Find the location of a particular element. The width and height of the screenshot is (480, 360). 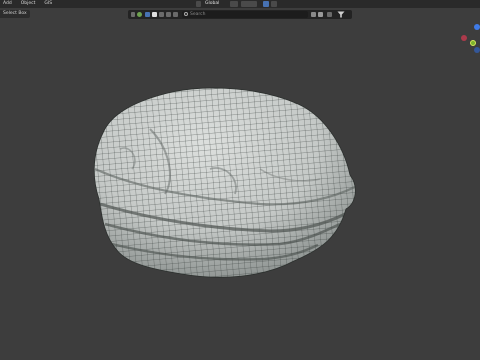

object-type-icon is located at coordinates (139, 14).